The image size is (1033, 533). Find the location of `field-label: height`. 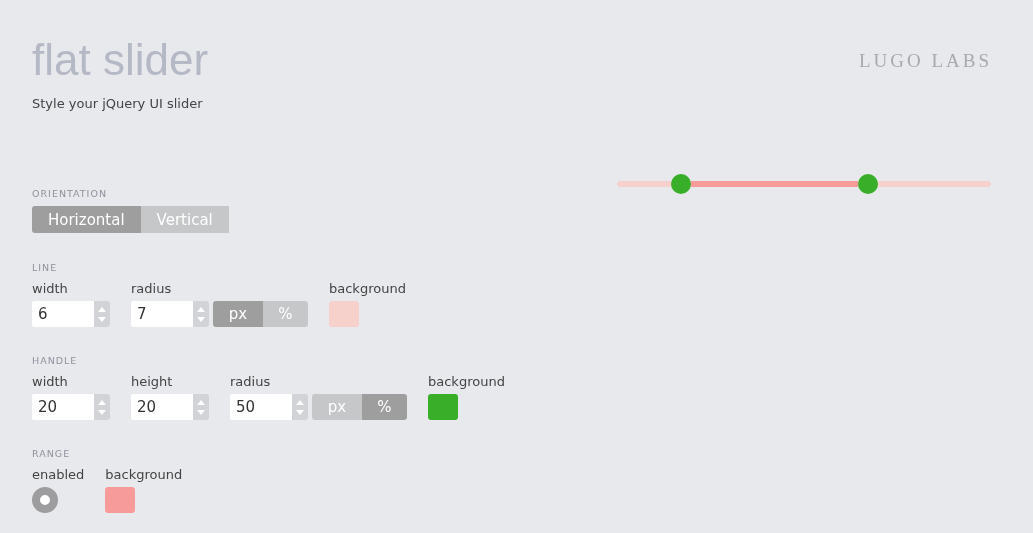

field-label: height is located at coordinates (152, 382).